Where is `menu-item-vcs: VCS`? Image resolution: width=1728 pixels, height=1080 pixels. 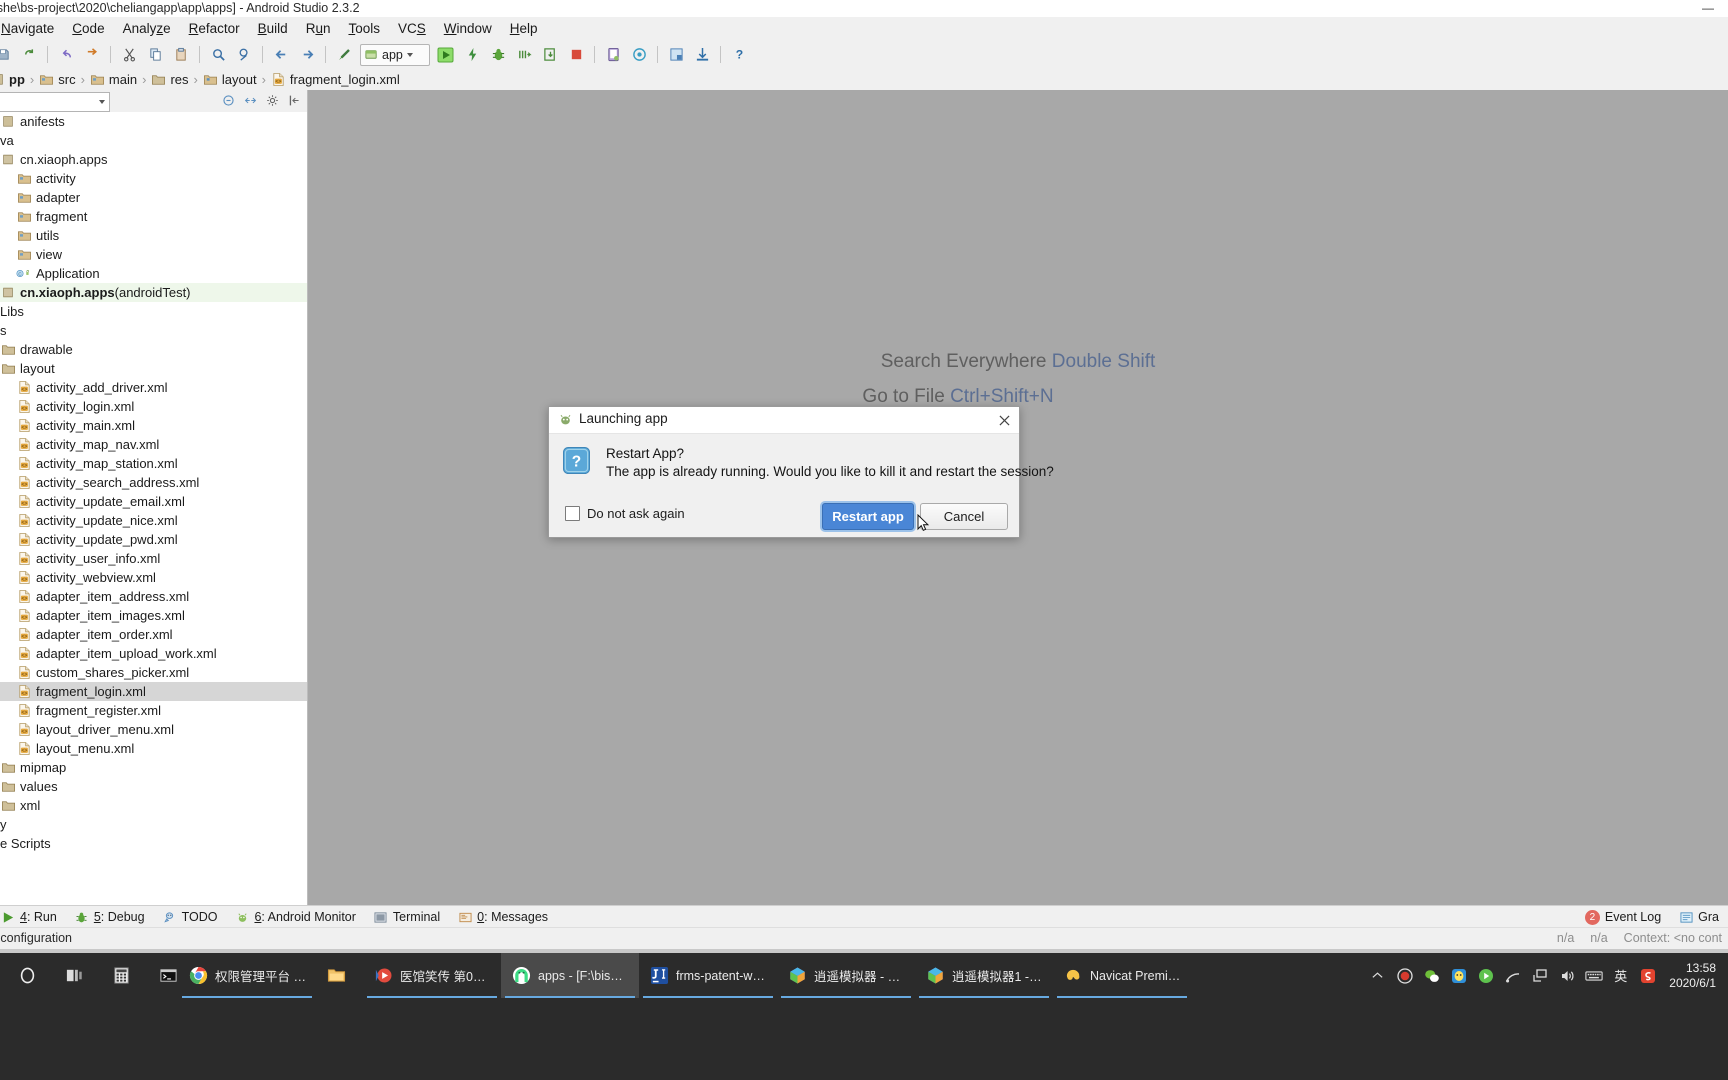 menu-item-vcs: VCS is located at coordinates (412, 28).